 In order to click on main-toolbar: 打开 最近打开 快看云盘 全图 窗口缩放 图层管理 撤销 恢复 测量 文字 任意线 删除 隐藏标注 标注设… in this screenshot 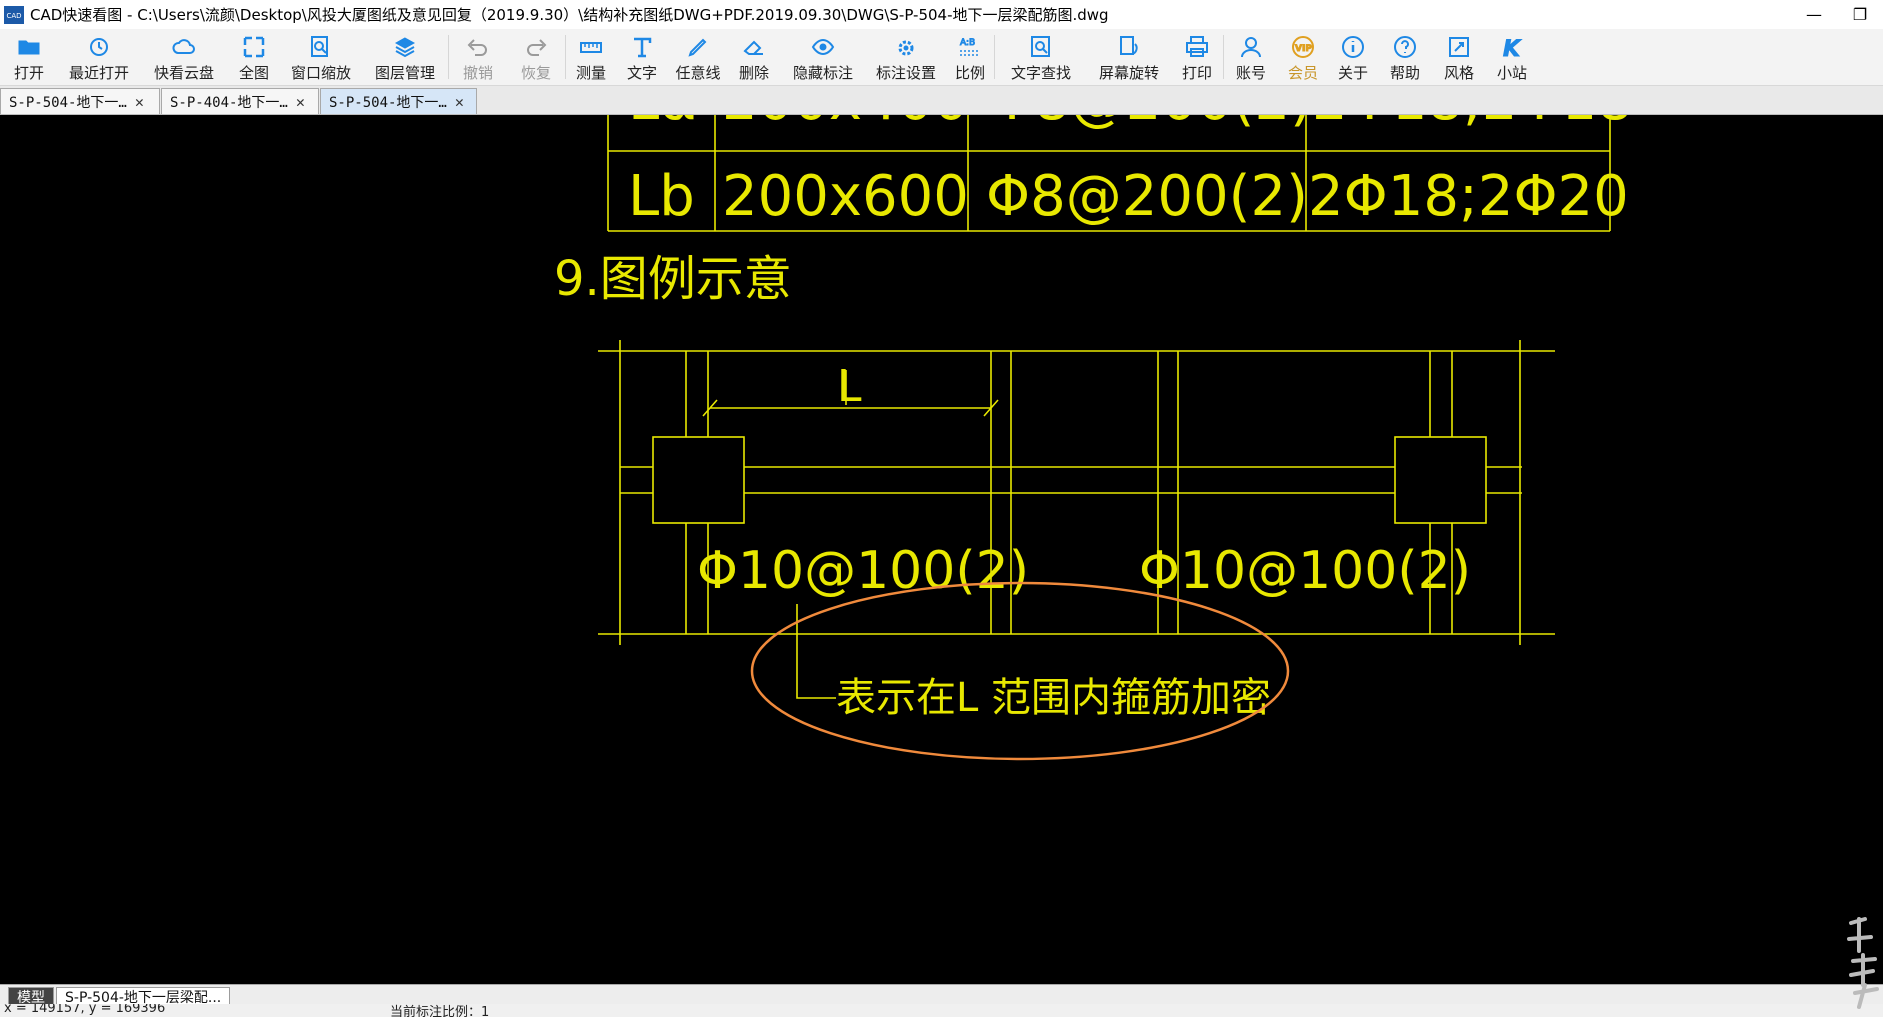, I will do `click(941, 57)`.